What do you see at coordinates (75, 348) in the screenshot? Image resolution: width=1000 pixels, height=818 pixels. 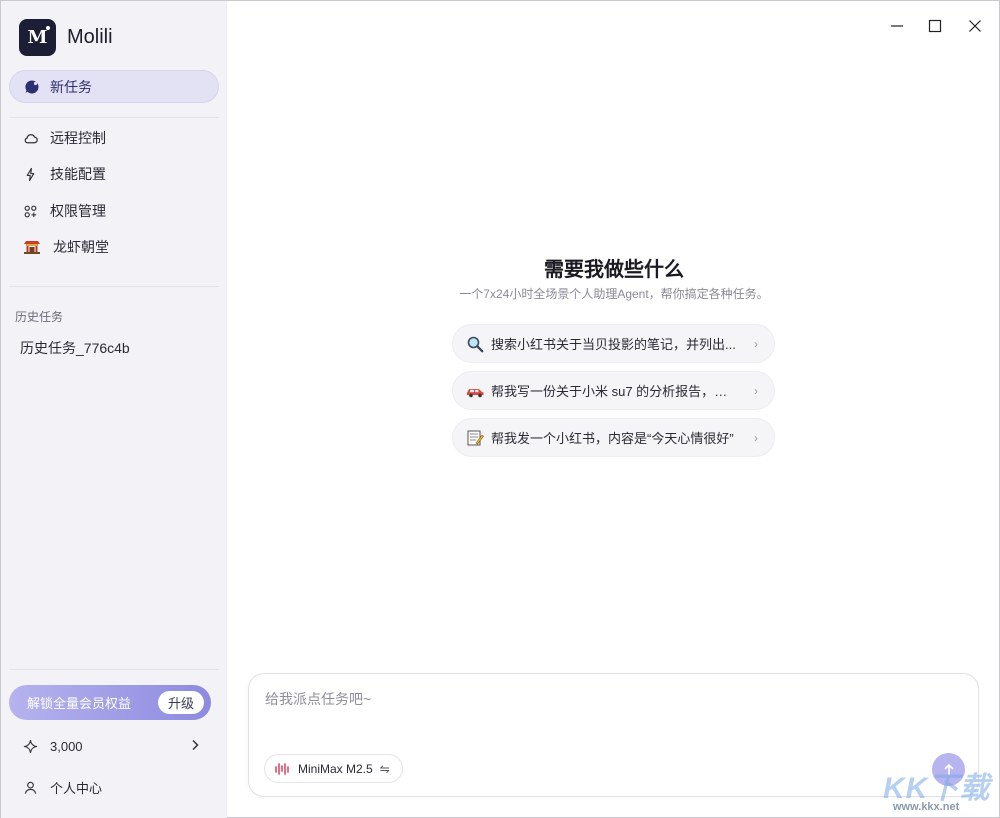 I see `history-item: 历史任务_776c4b` at bounding box center [75, 348].